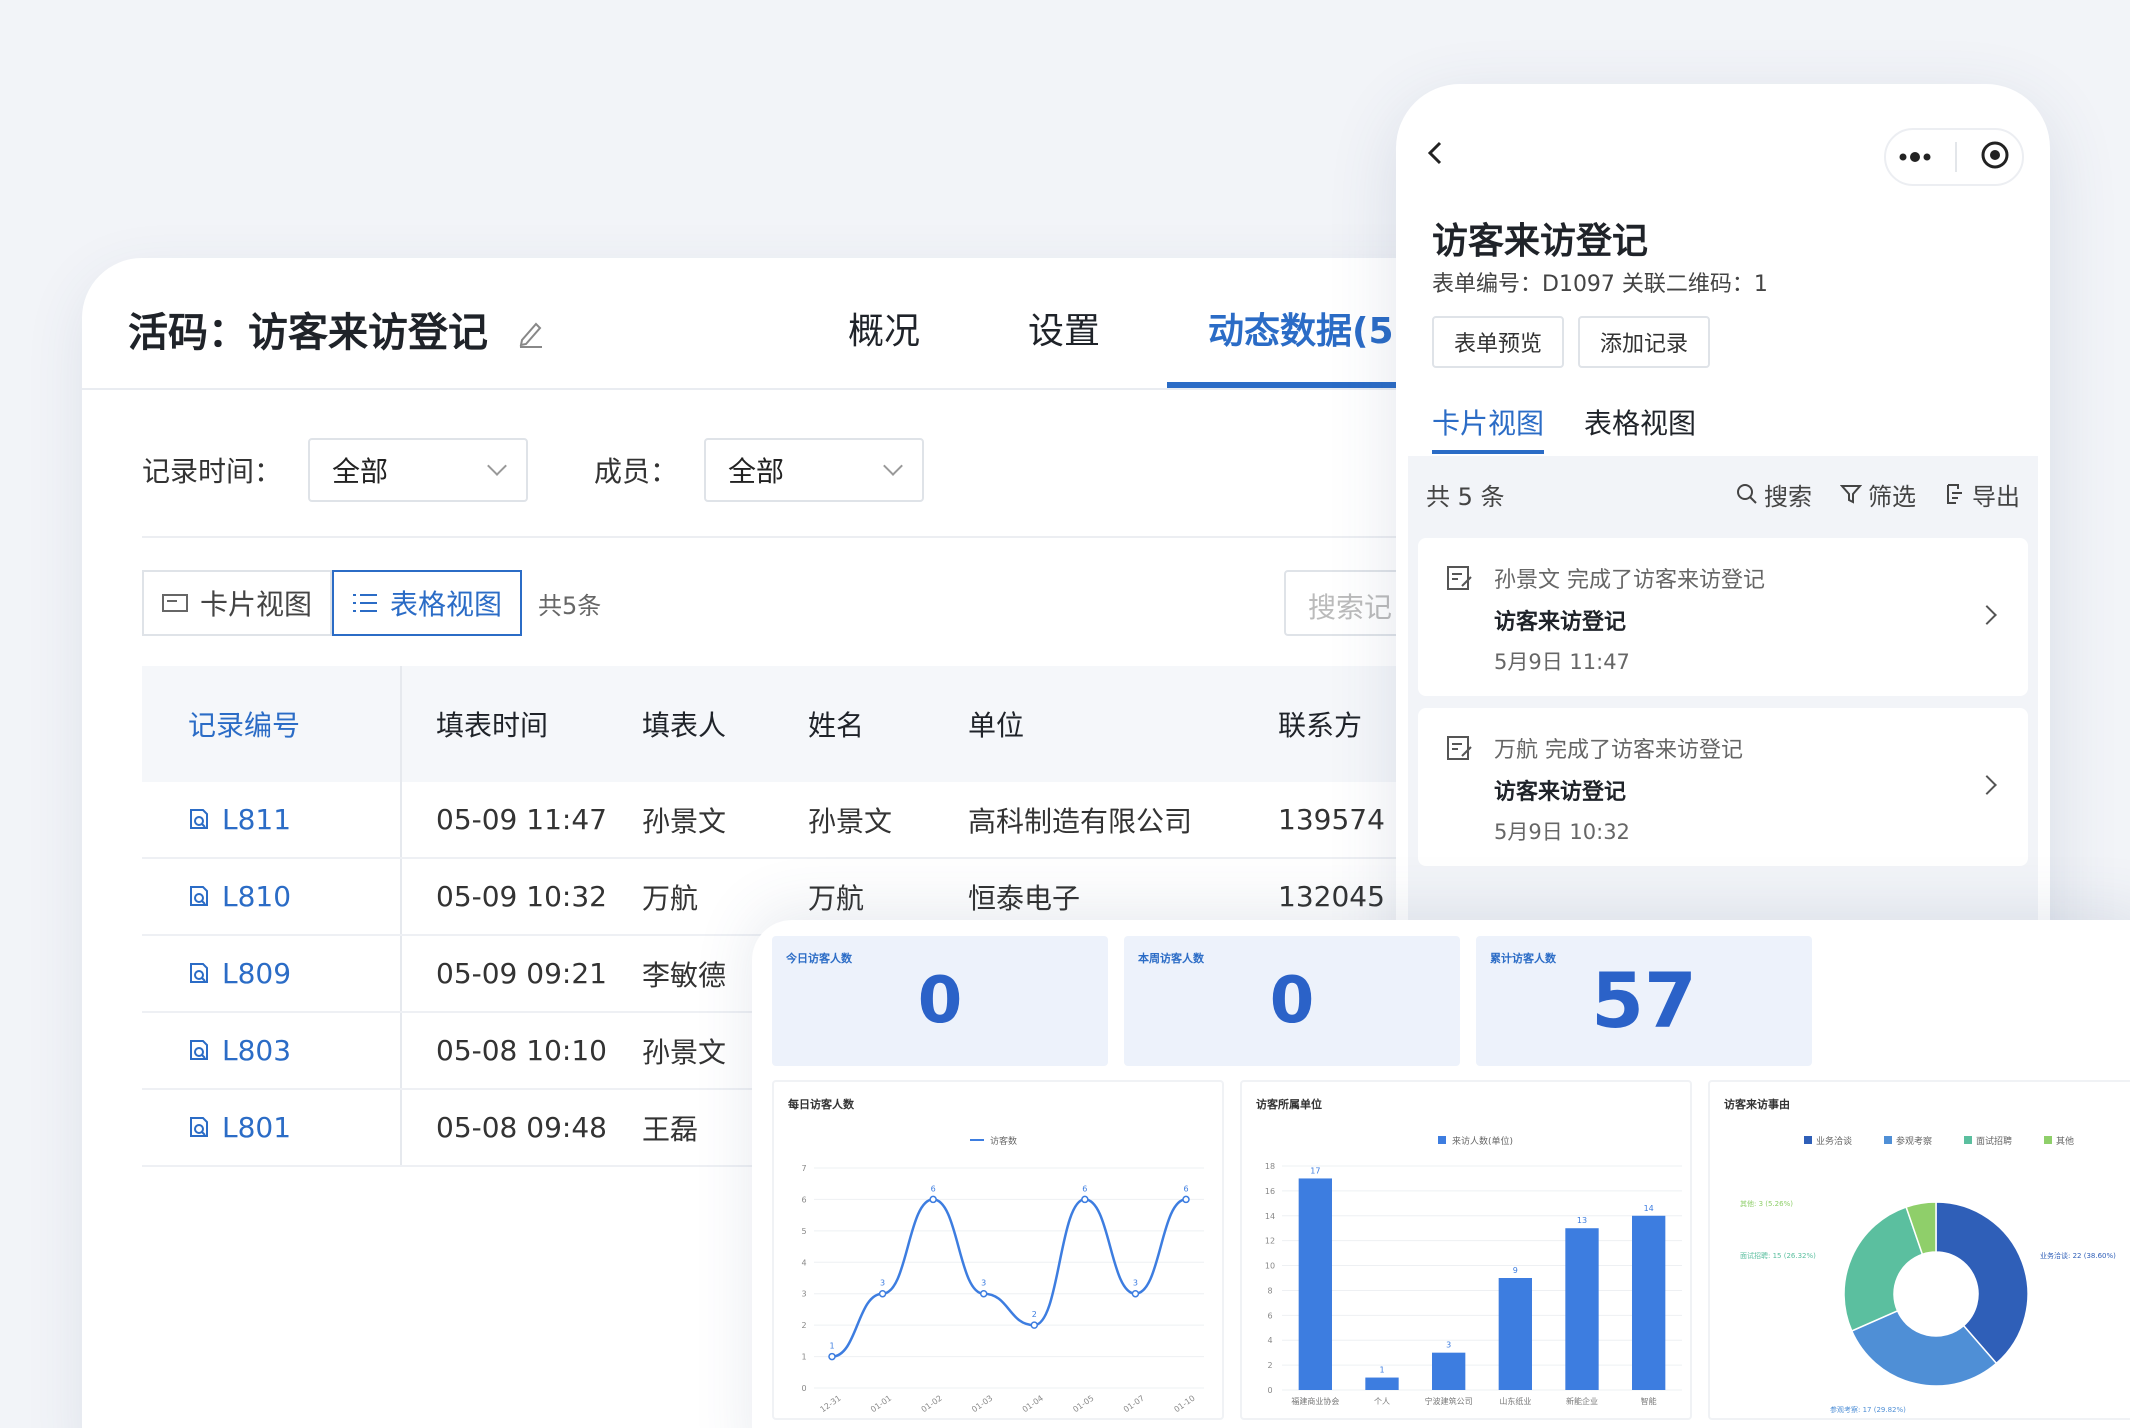 This screenshot has height=1428, width=2130. I want to click on active-tab-indicator, so click(1297, 385).